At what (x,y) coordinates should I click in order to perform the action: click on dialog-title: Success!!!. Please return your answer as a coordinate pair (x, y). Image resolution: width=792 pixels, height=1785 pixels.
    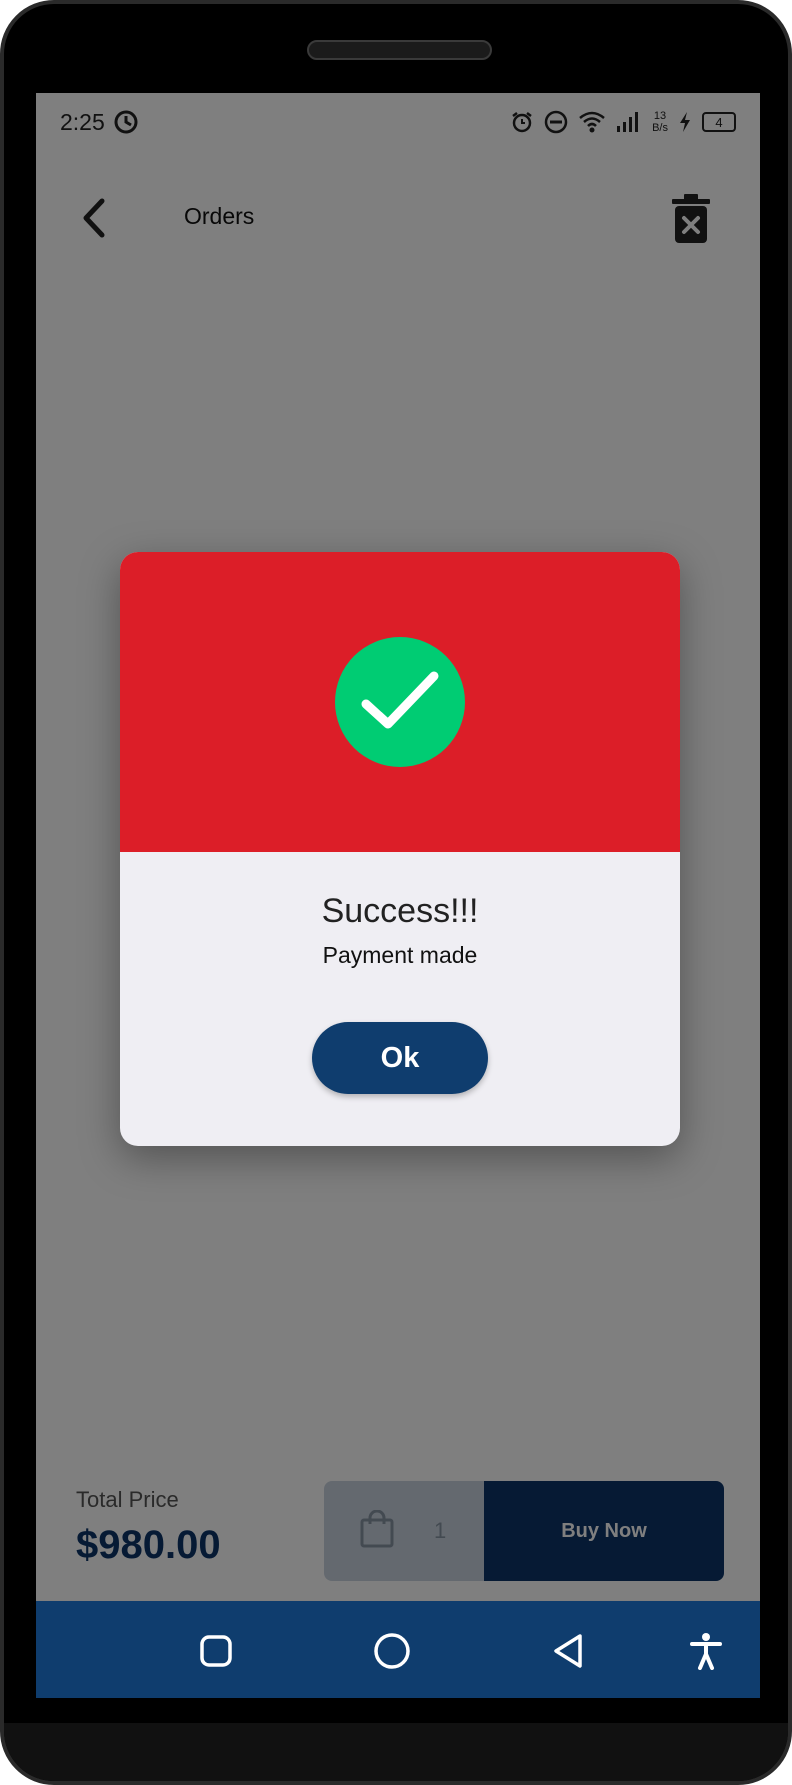
    Looking at the image, I should click on (400, 911).